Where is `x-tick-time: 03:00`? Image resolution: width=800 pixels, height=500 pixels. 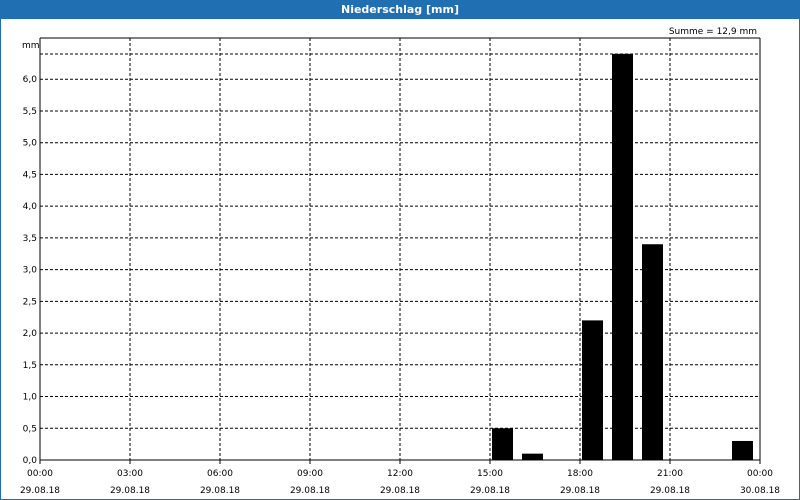 x-tick-time: 03:00 is located at coordinates (130, 474).